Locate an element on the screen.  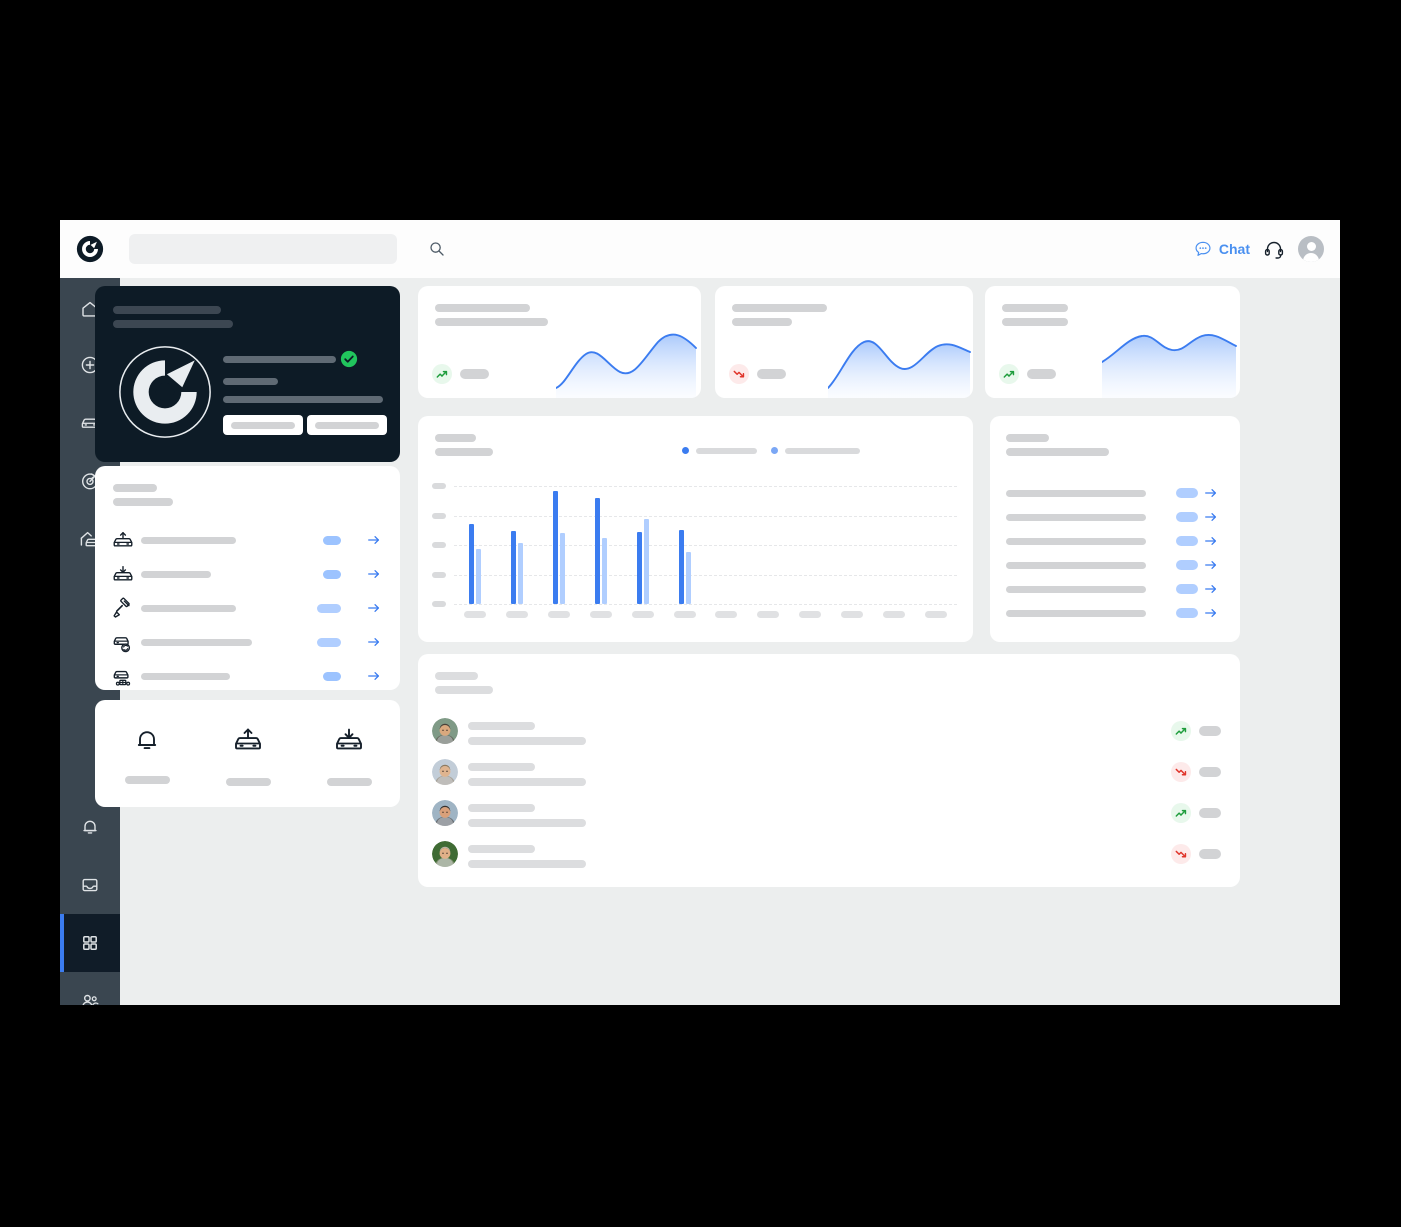
quick-action-buy-car is located at coordinates (349, 755).